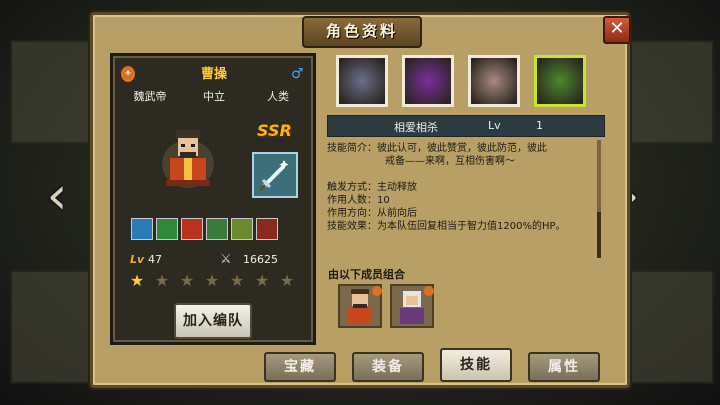 This screenshot has width=720, height=405. Describe the element at coordinates (560, 81) in the screenshot. I see `green-dragon-icon` at that location.